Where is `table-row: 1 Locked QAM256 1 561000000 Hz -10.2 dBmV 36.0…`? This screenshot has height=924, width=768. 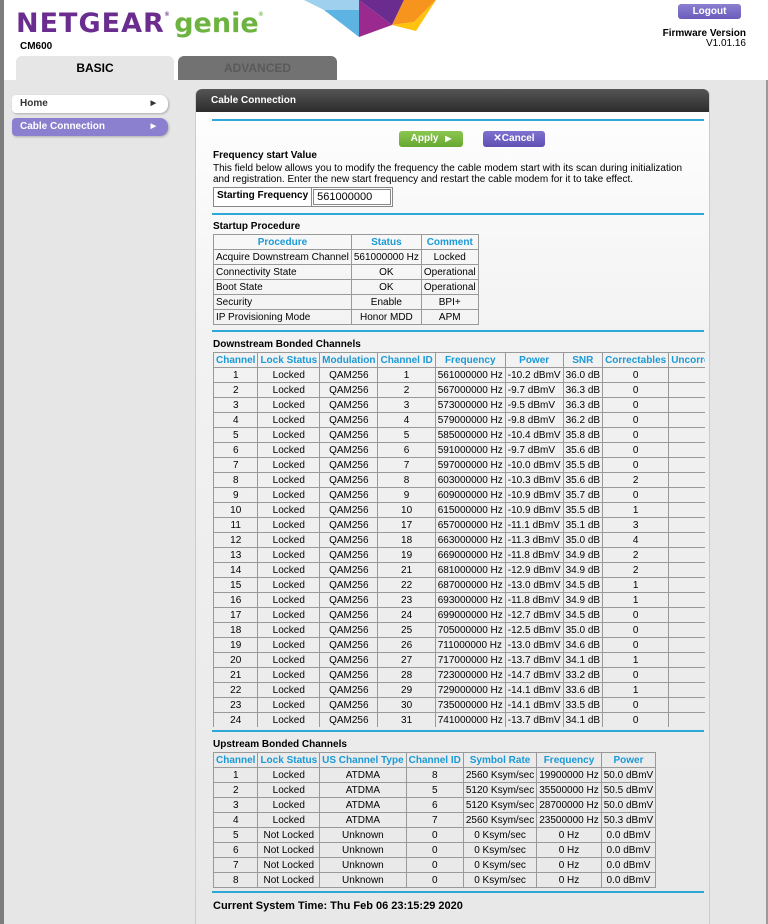 table-row: 1 Locked QAM256 1 561000000 Hz -10.2 dBmV 36.0… is located at coordinates (459, 375).